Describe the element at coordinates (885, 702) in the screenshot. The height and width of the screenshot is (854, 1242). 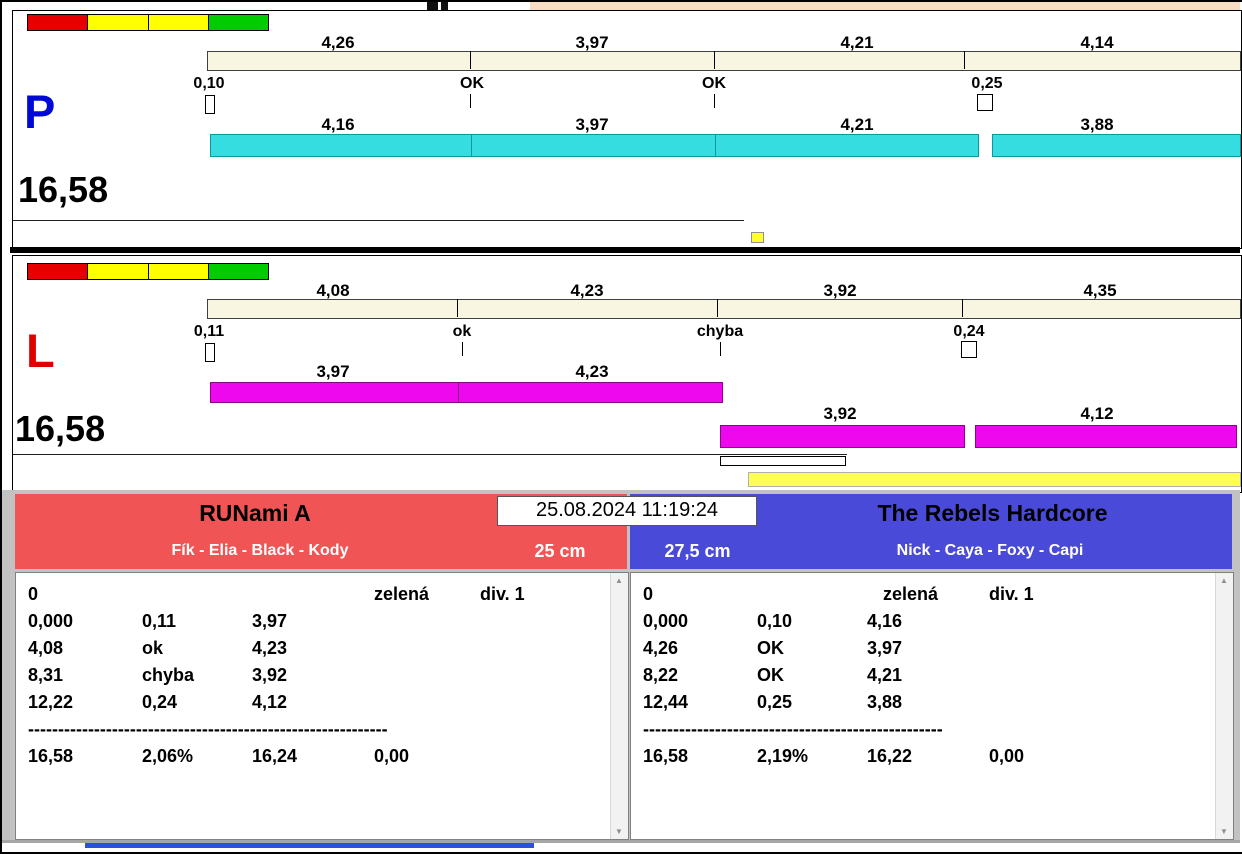
I see `result-cell: 3,88` at that location.